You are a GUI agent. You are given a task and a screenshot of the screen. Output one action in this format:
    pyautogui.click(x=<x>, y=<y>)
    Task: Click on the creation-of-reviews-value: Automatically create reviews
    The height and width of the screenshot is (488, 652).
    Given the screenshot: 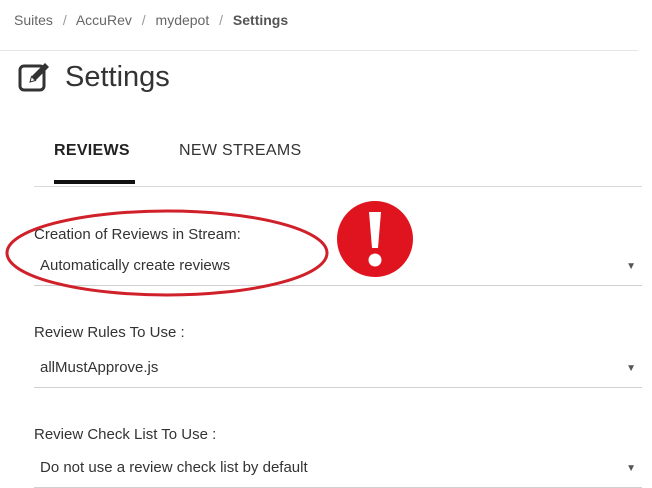 What is the action you would take?
    pyautogui.click(x=135, y=265)
    